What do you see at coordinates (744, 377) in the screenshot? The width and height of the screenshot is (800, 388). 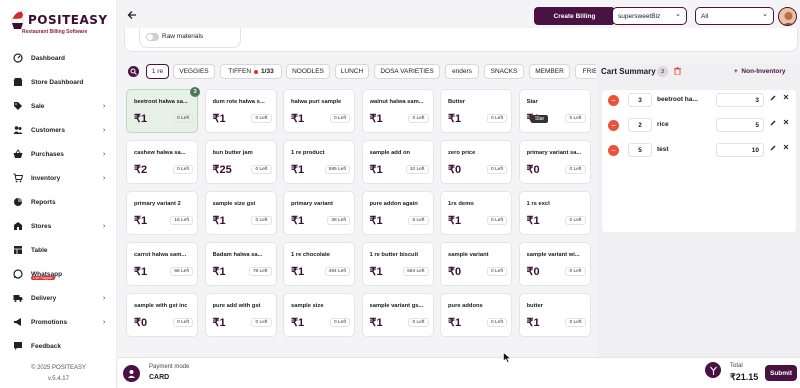 I see `total-value: ₹21.15` at bounding box center [744, 377].